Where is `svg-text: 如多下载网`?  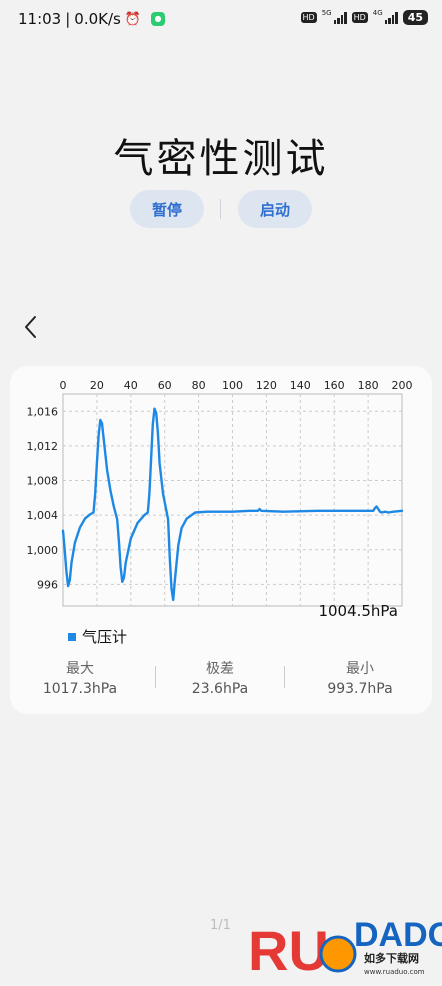 svg-text: 如多下载网 is located at coordinates (391, 958).